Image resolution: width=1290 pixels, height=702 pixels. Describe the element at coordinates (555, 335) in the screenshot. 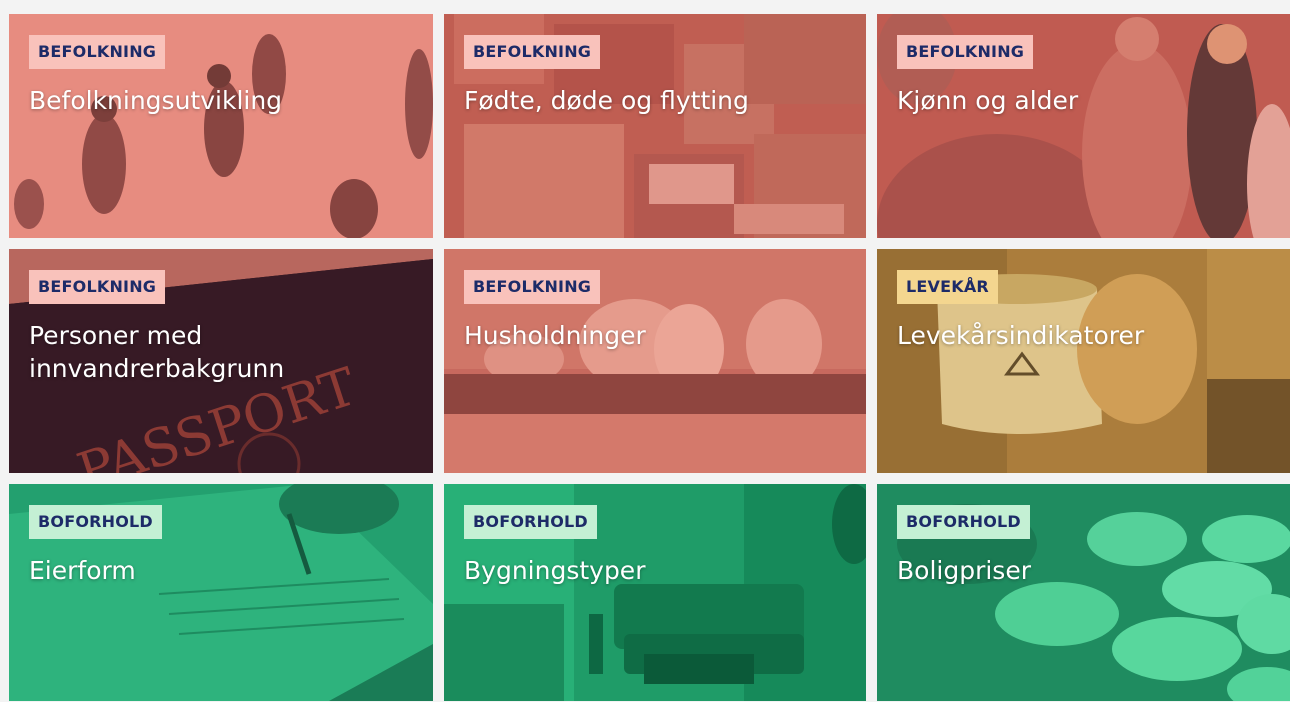

I see `card-title: Husholdninger` at that location.